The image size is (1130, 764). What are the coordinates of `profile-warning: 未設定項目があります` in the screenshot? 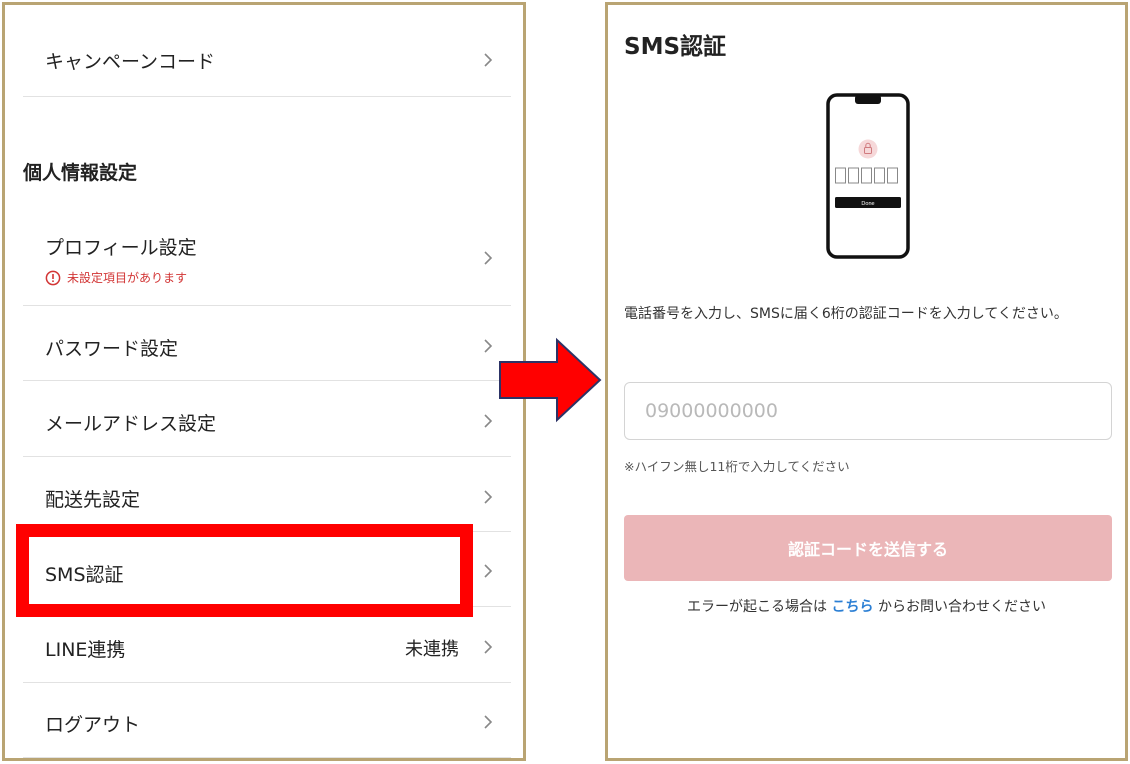 It's located at (116, 277).